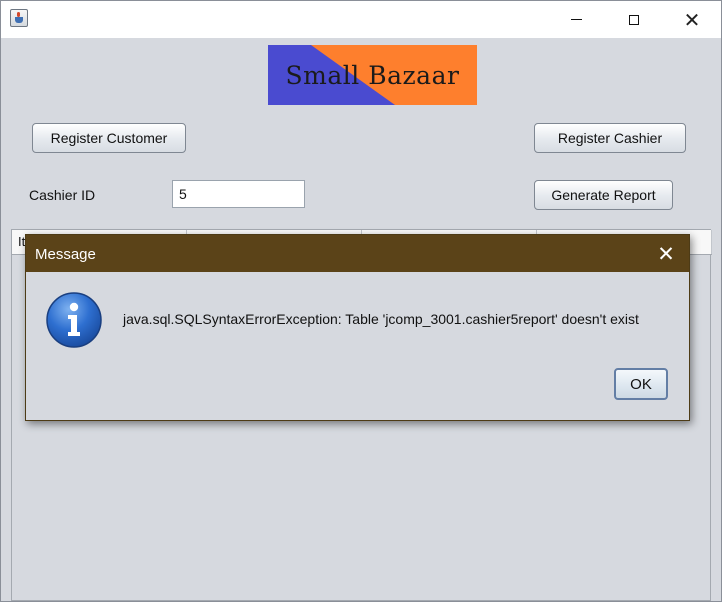 The width and height of the screenshot is (722, 602). Describe the element at coordinates (610, 138) in the screenshot. I see `register-cashier-button: Register Cashier` at that location.